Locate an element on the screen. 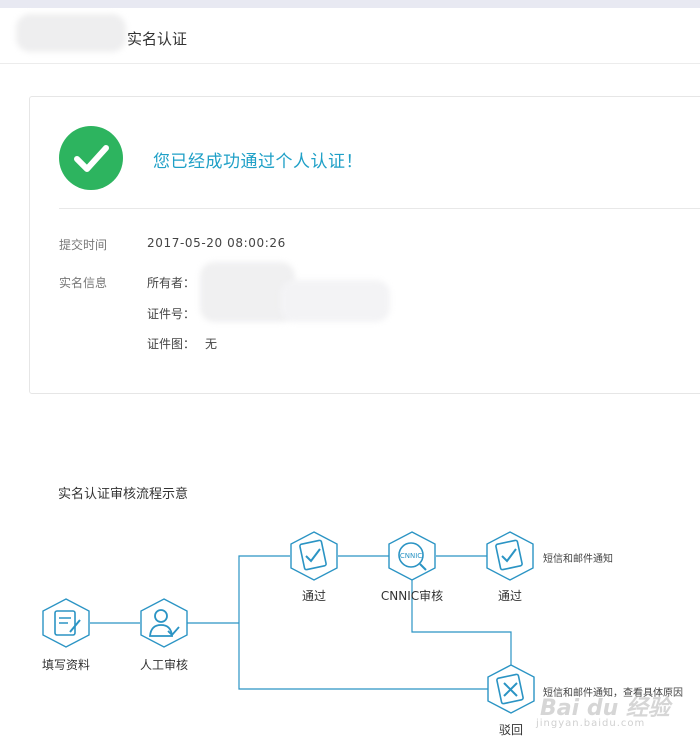 Image resolution: width=700 pixels, height=750 pixels. notify-pass-note: 短信和邮件通知 is located at coordinates (578, 559).